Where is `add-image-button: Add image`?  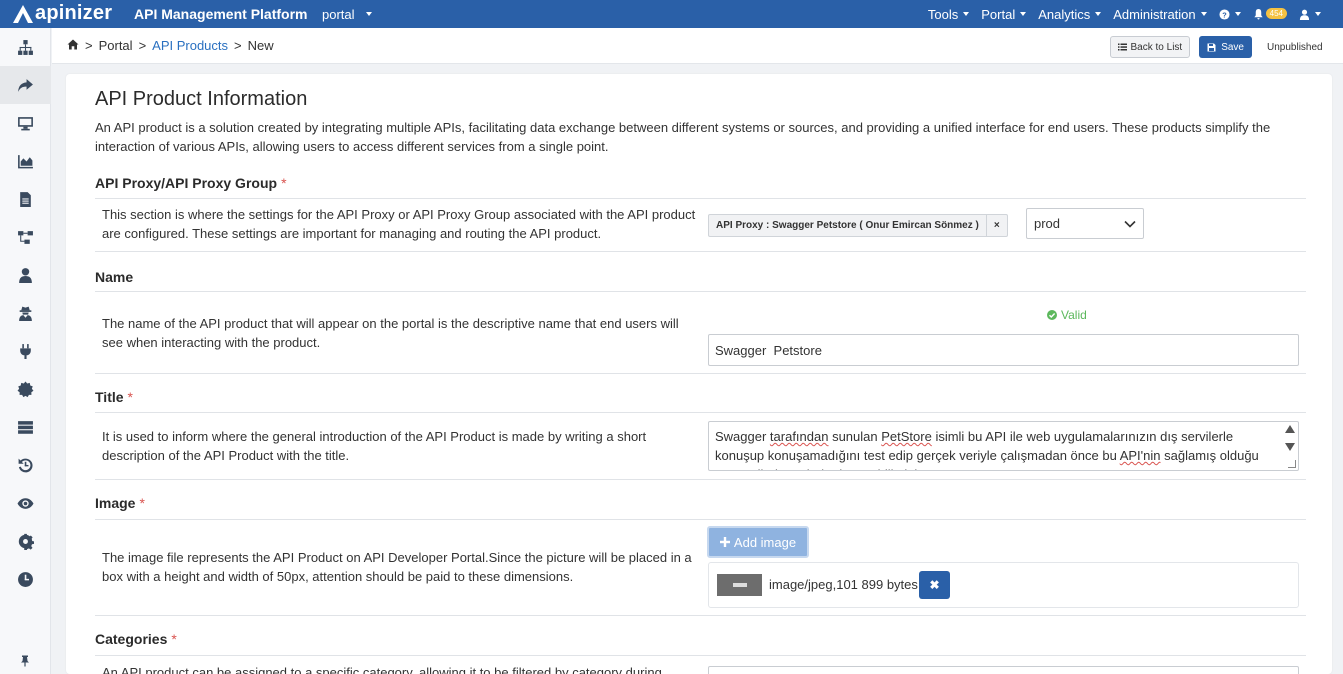 add-image-button: Add image is located at coordinates (758, 542).